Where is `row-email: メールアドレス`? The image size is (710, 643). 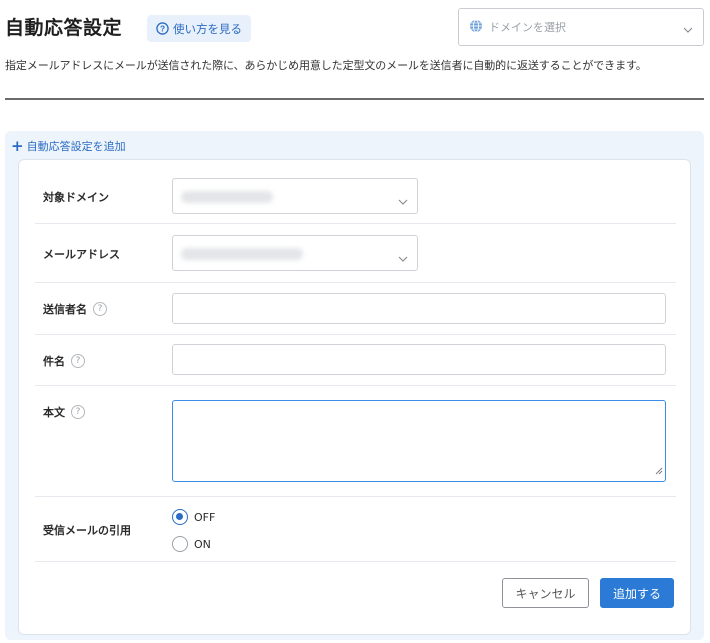 row-email: メールアドレス is located at coordinates (355, 253).